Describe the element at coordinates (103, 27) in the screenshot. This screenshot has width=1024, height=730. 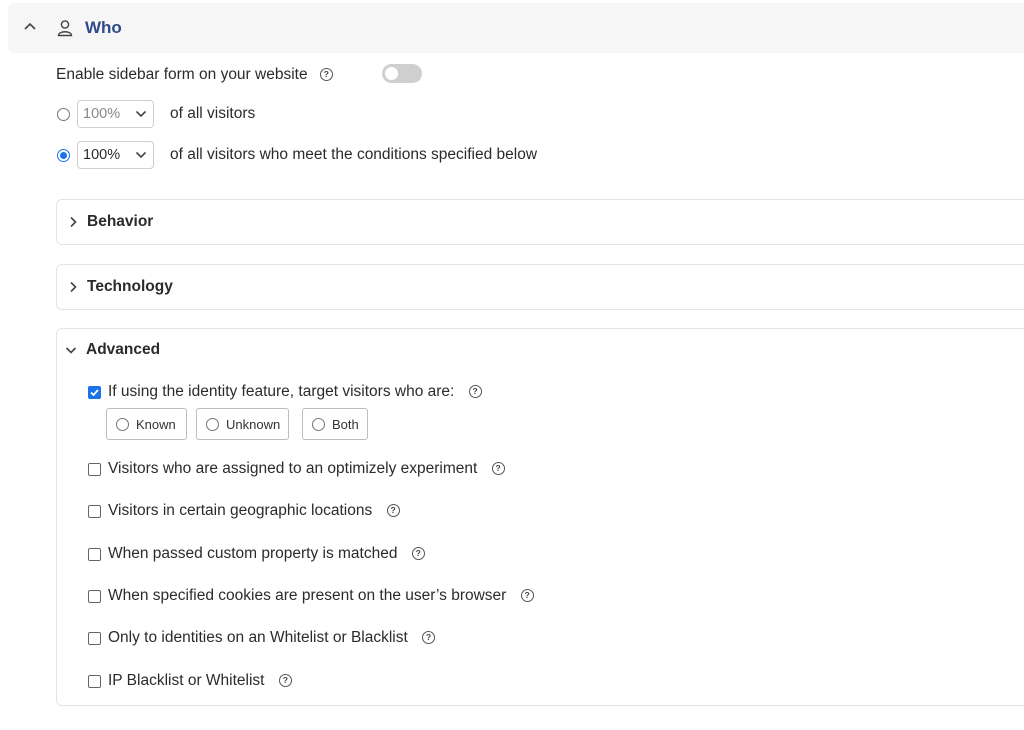
I see `section-title: Who` at that location.